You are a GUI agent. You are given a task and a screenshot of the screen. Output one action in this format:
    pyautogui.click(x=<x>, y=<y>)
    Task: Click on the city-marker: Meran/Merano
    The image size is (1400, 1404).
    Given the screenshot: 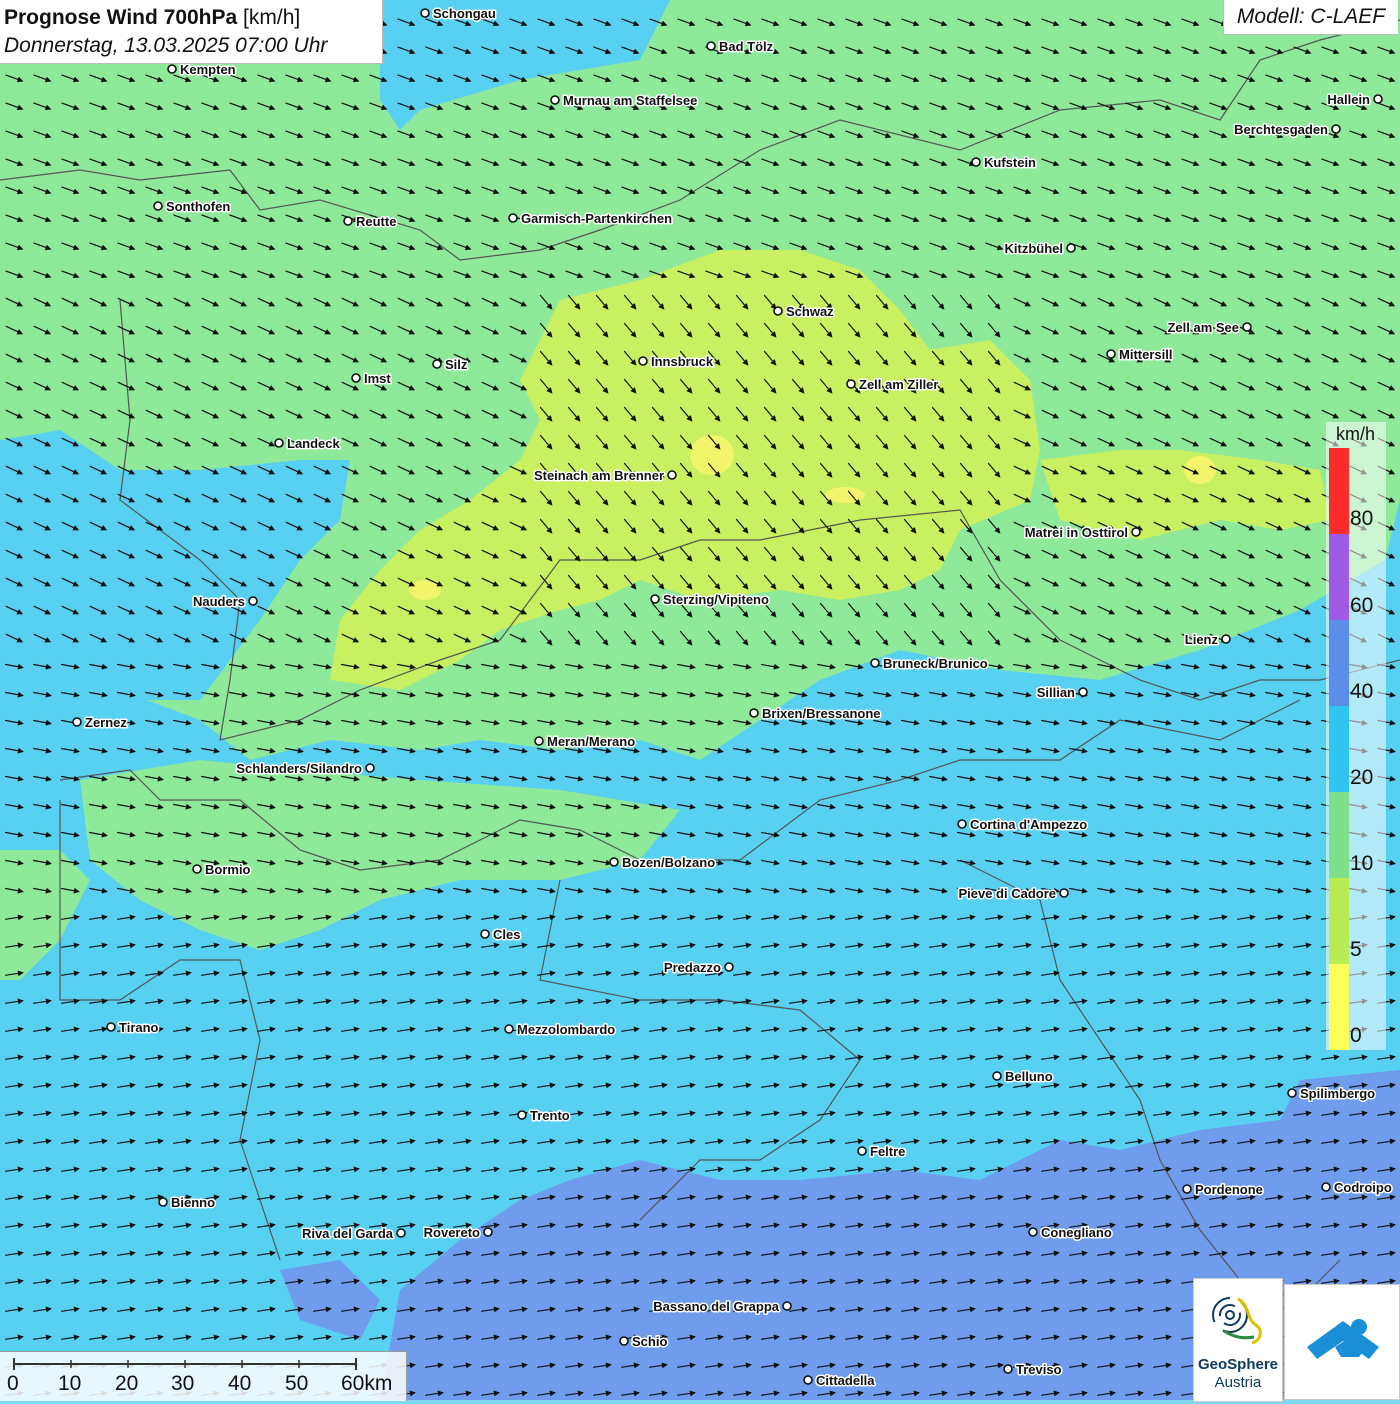 What is the action you would take?
    pyautogui.click(x=585, y=742)
    